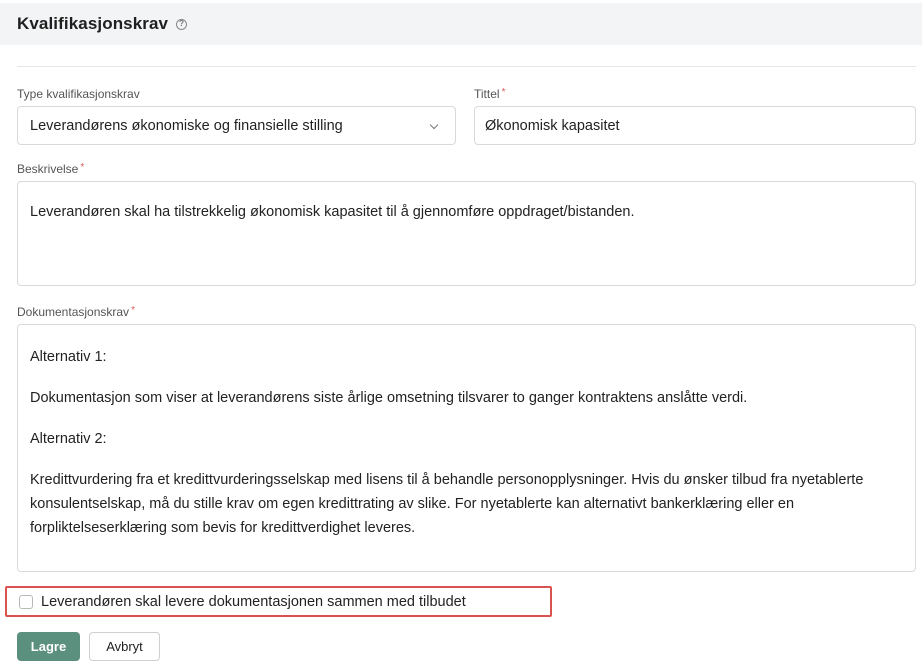  What do you see at coordinates (26, 601) in the screenshot?
I see `submit-with-offer-checkbox` at bounding box center [26, 601].